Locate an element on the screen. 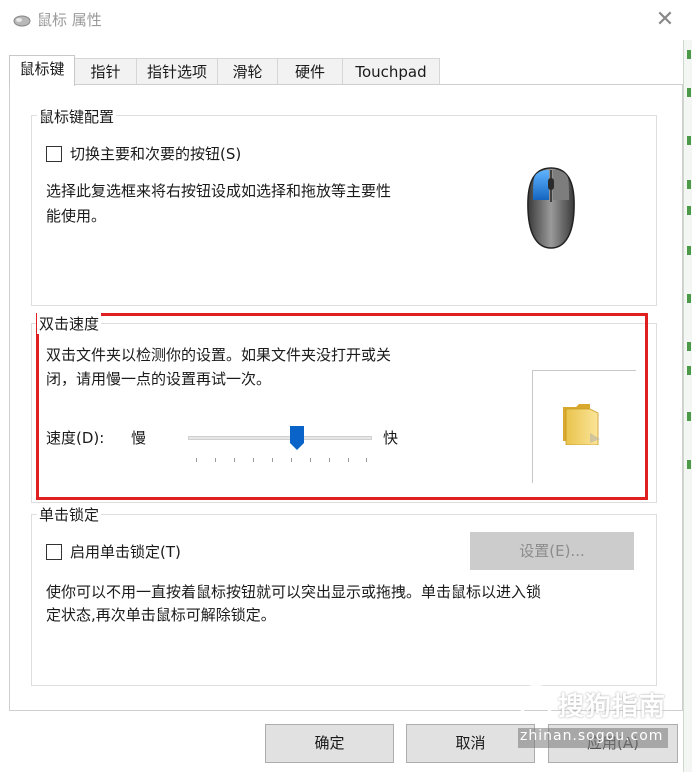 Image resolution: width=692 pixels, height=772 pixels. click-lock-checkbox is located at coordinates (54, 552).